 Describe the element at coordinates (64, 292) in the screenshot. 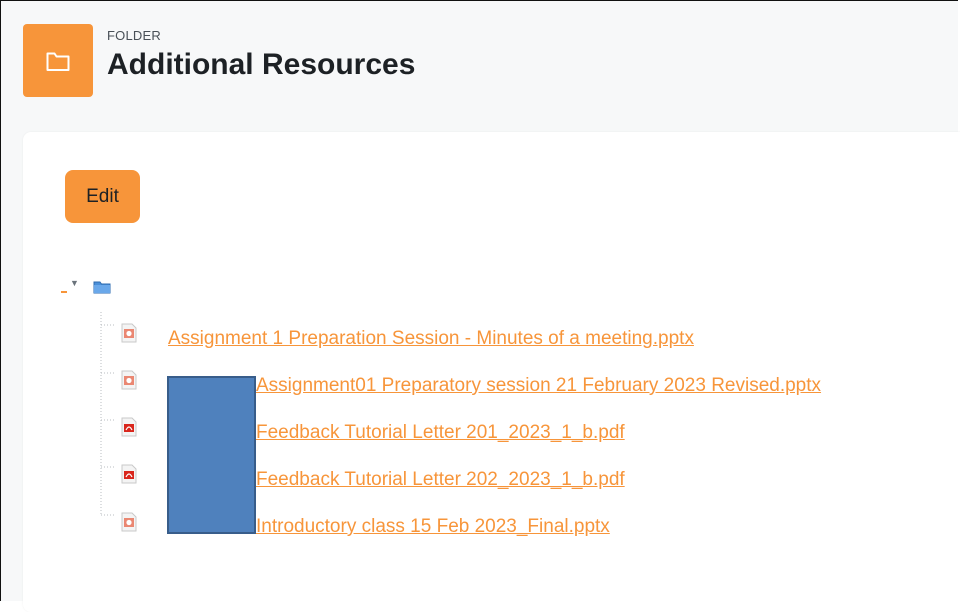

I see `focus-marker` at that location.